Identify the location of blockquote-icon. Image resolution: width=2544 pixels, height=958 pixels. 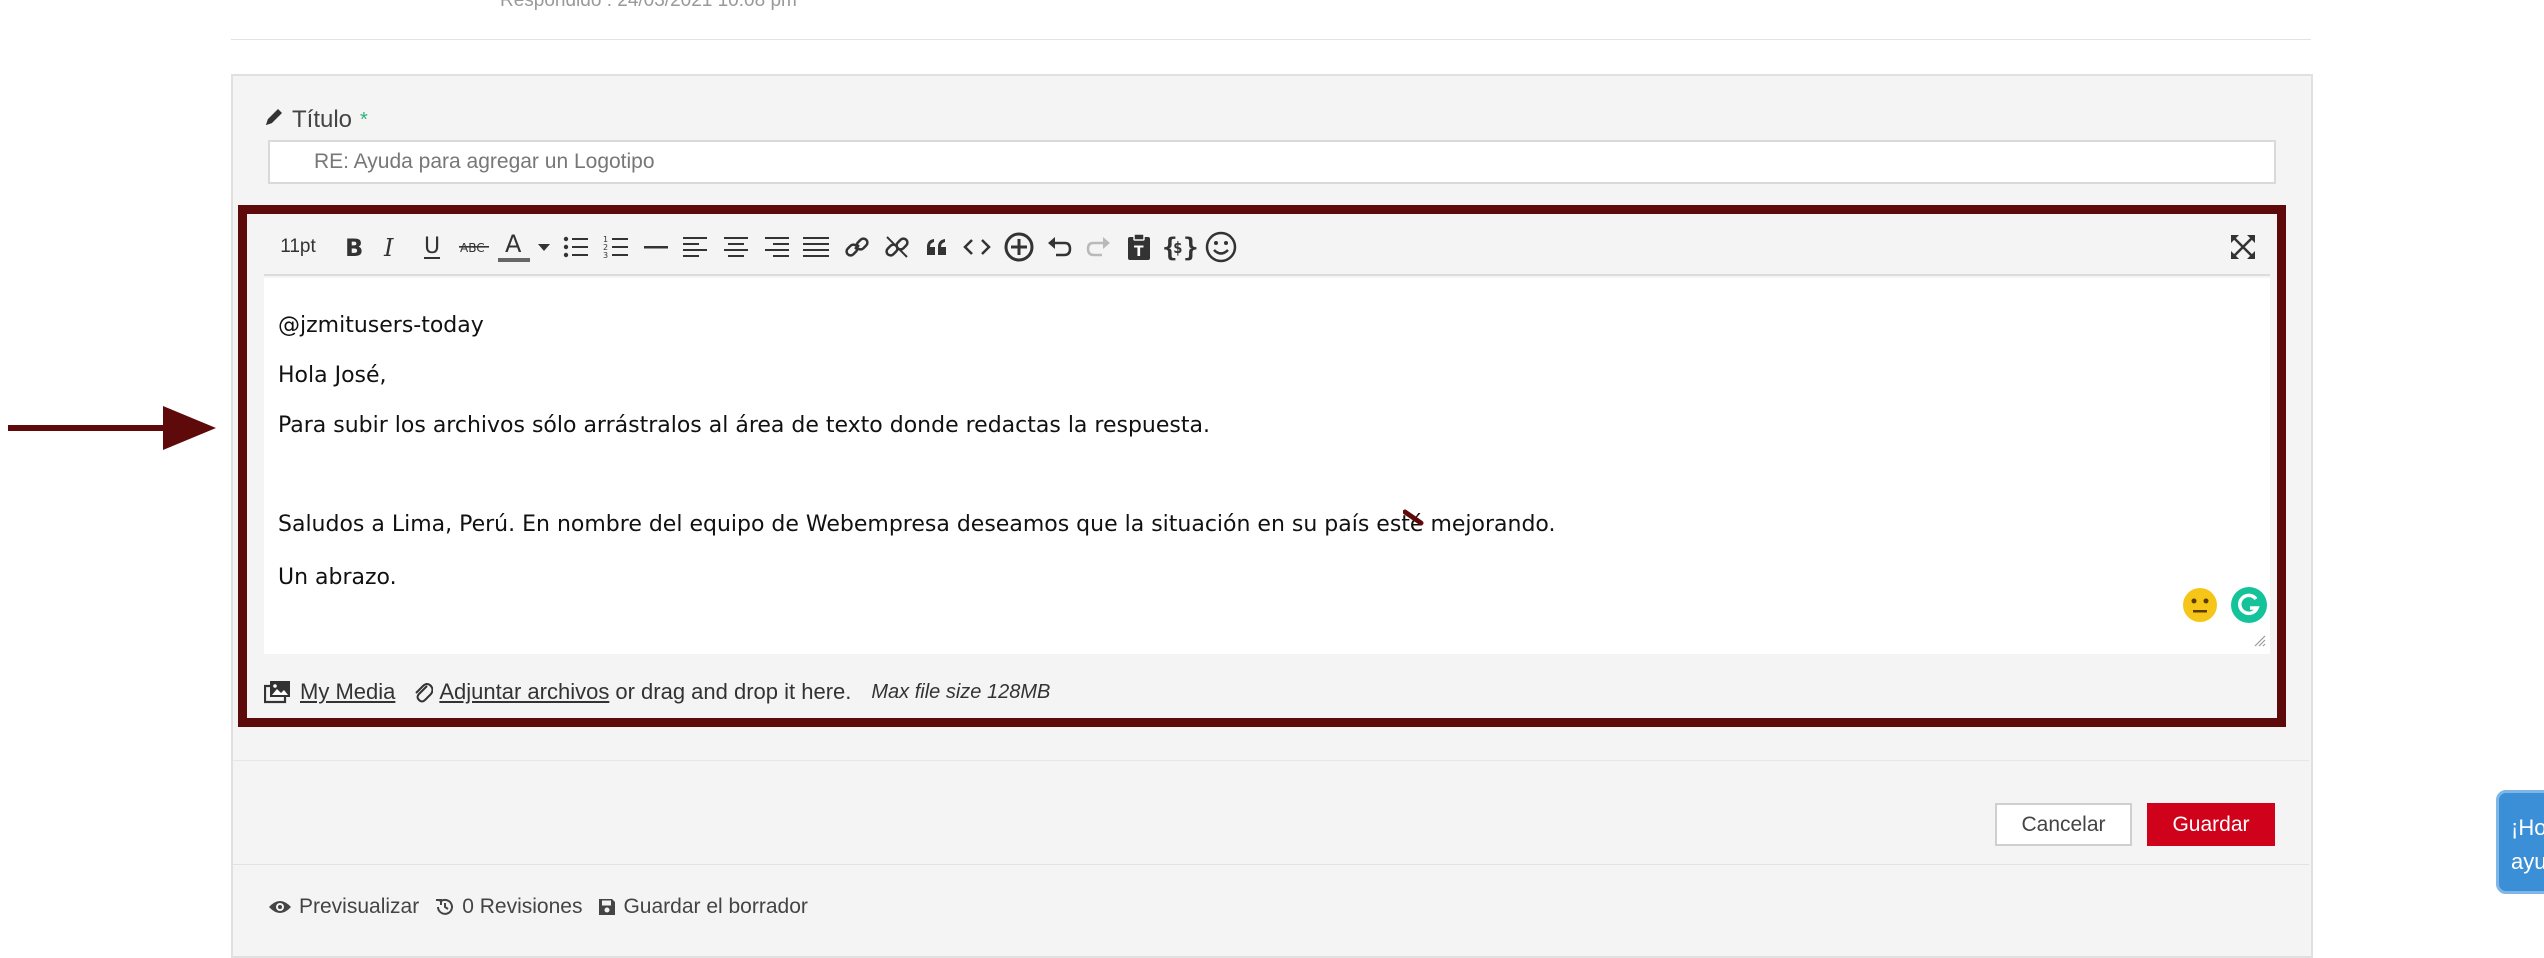
(937, 247).